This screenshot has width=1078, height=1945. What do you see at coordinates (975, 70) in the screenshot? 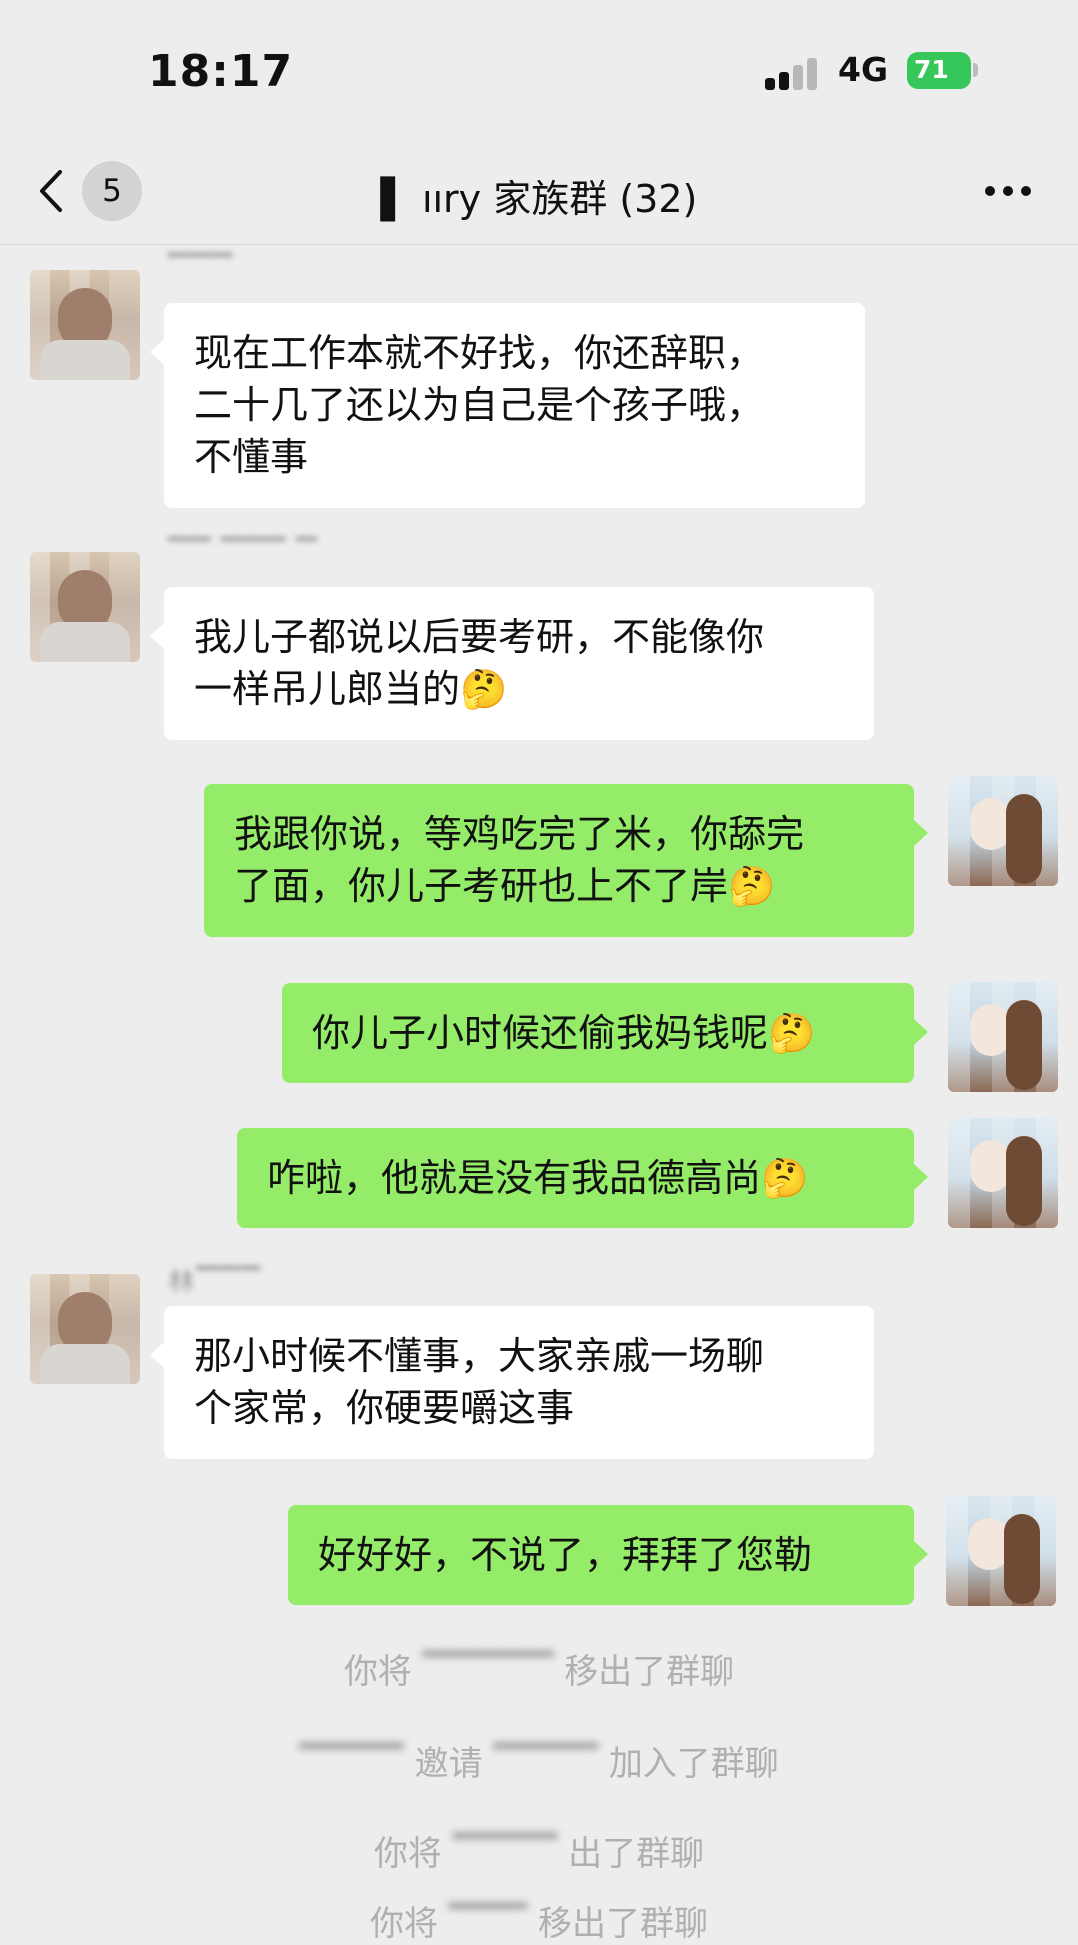
I see `battery-cap` at bounding box center [975, 70].